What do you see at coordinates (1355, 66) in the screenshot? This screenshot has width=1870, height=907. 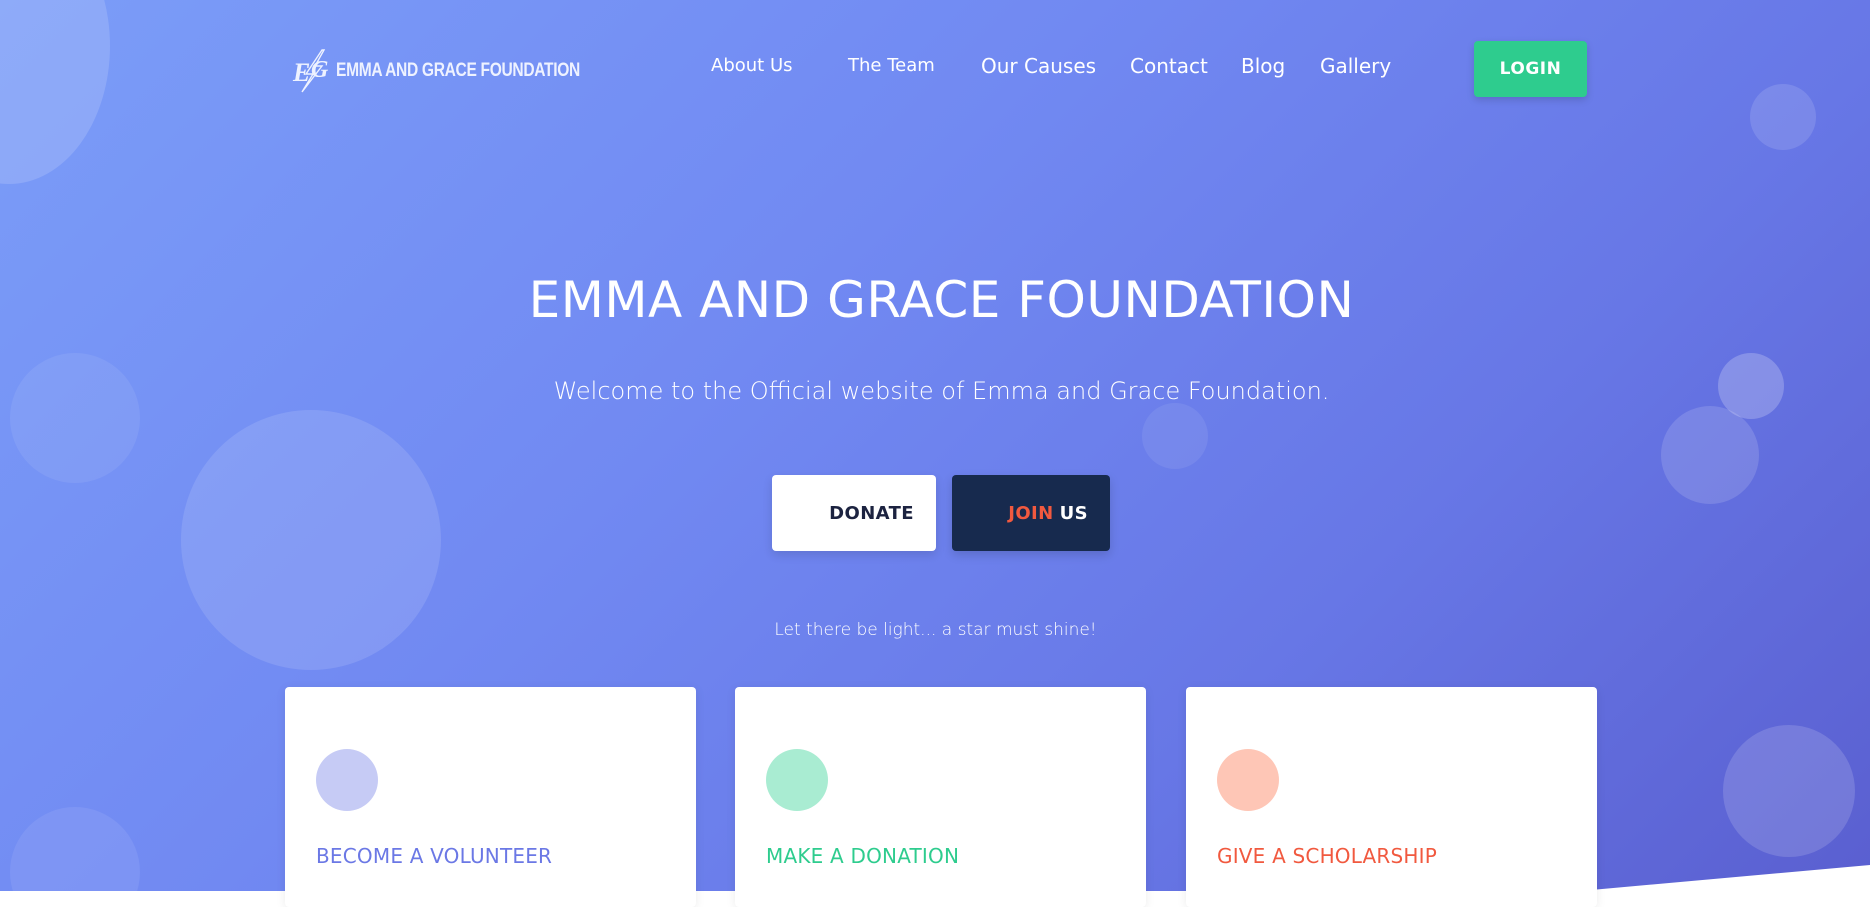 I see `nav-link-gallery: Gallery` at bounding box center [1355, 66].